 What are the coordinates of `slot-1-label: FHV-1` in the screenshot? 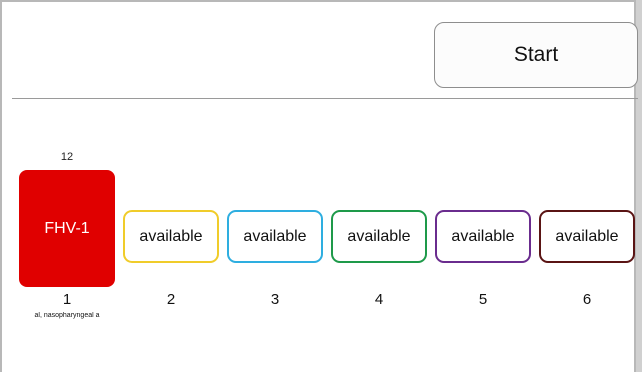 It's located at (67, 228).